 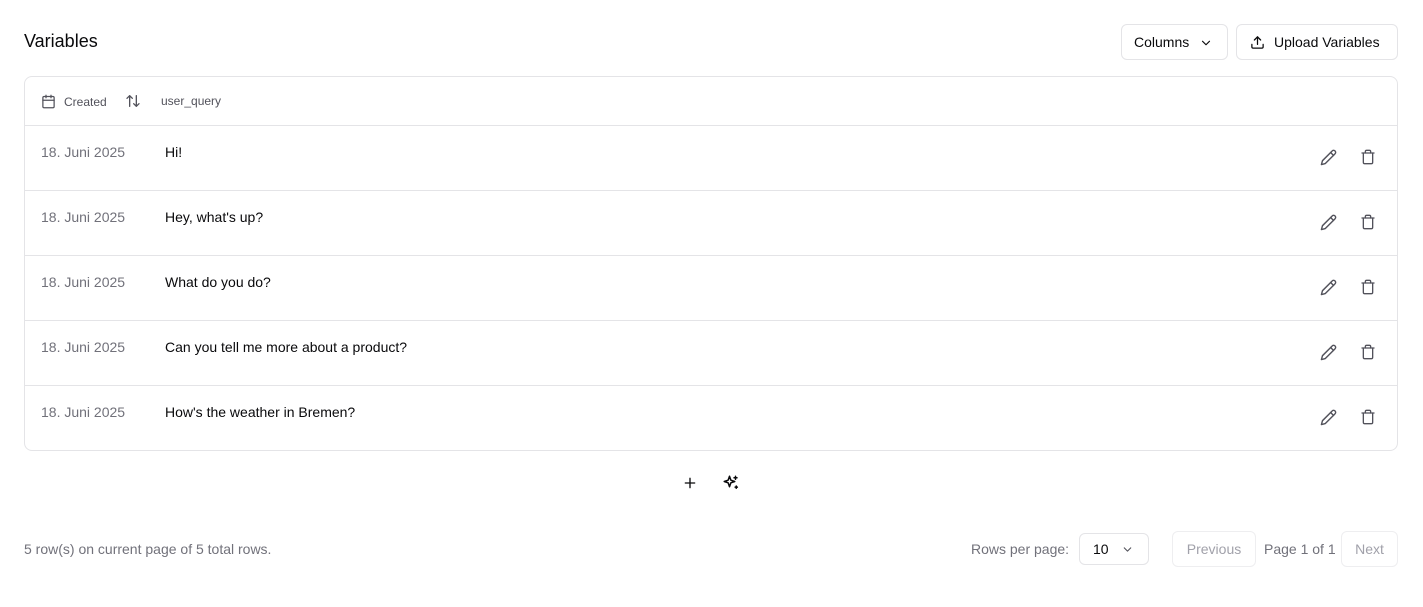 What do you see at coordinates (191, 101) in the screenshot?
I see `column-header-user-query: user_query` at bounding box center [191, 101].